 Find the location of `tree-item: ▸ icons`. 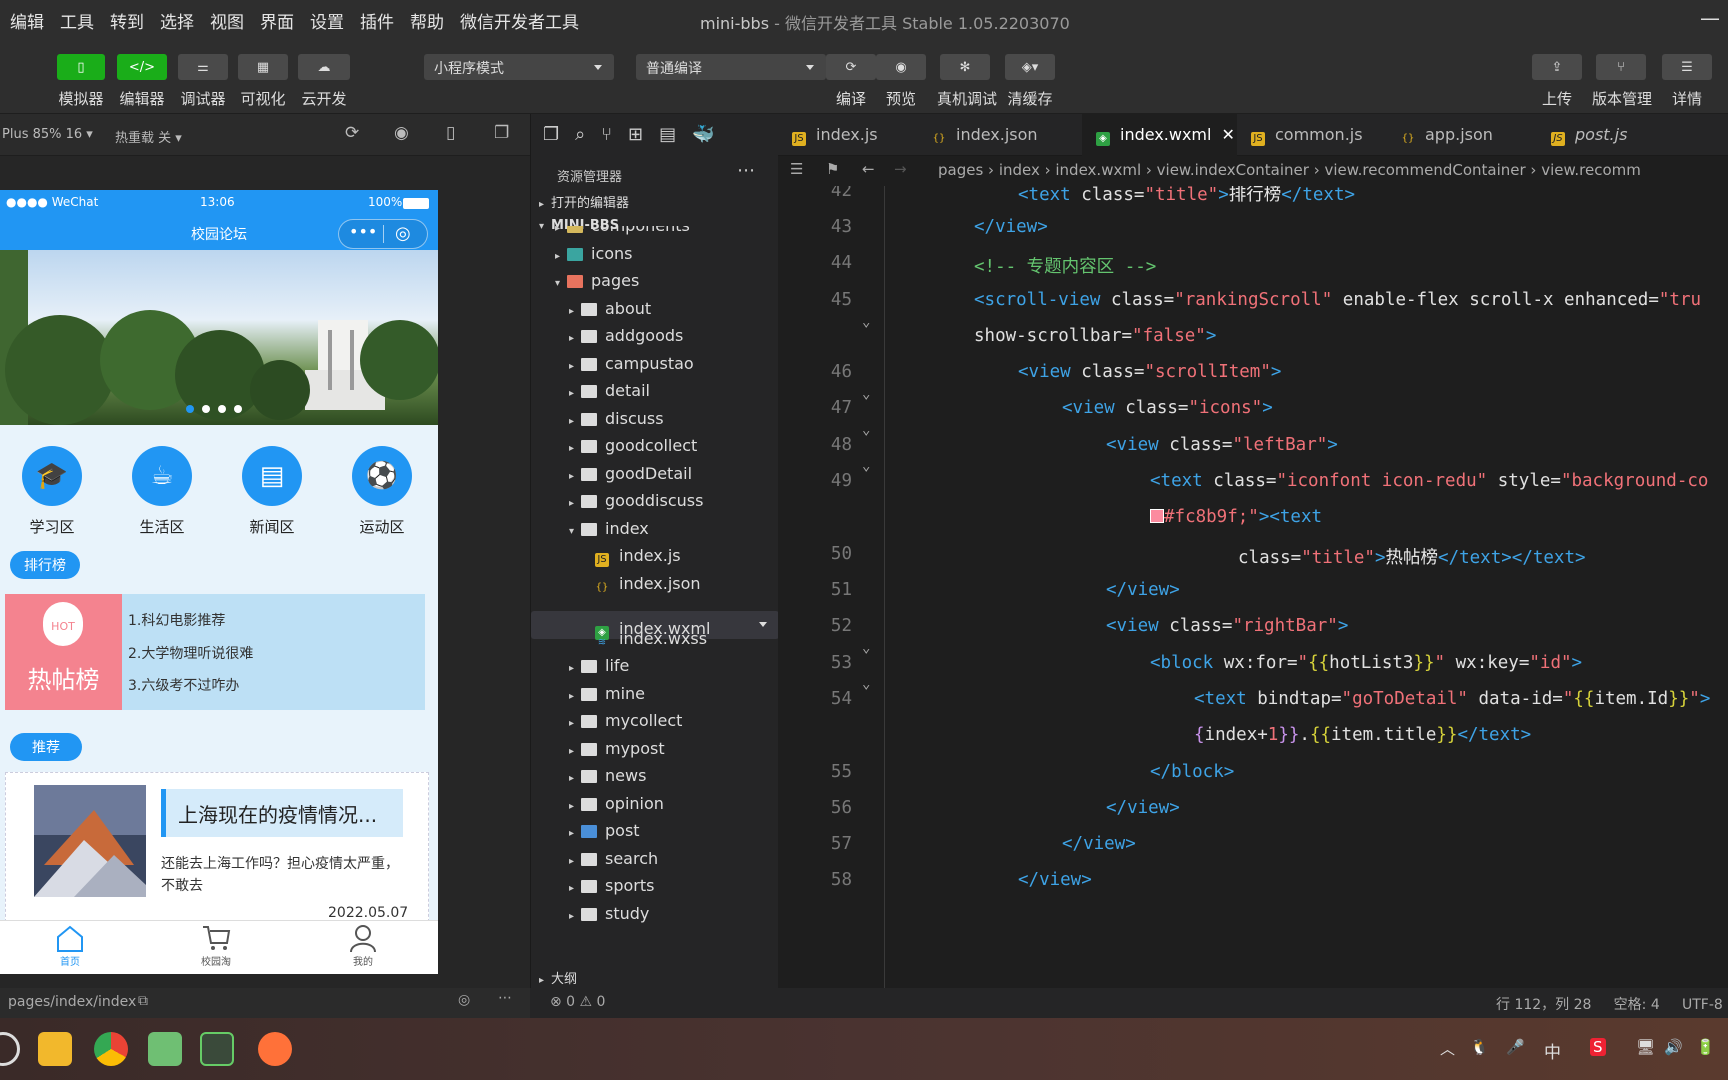

tree-item: ▸ icons is located at coordinates (655, 254).